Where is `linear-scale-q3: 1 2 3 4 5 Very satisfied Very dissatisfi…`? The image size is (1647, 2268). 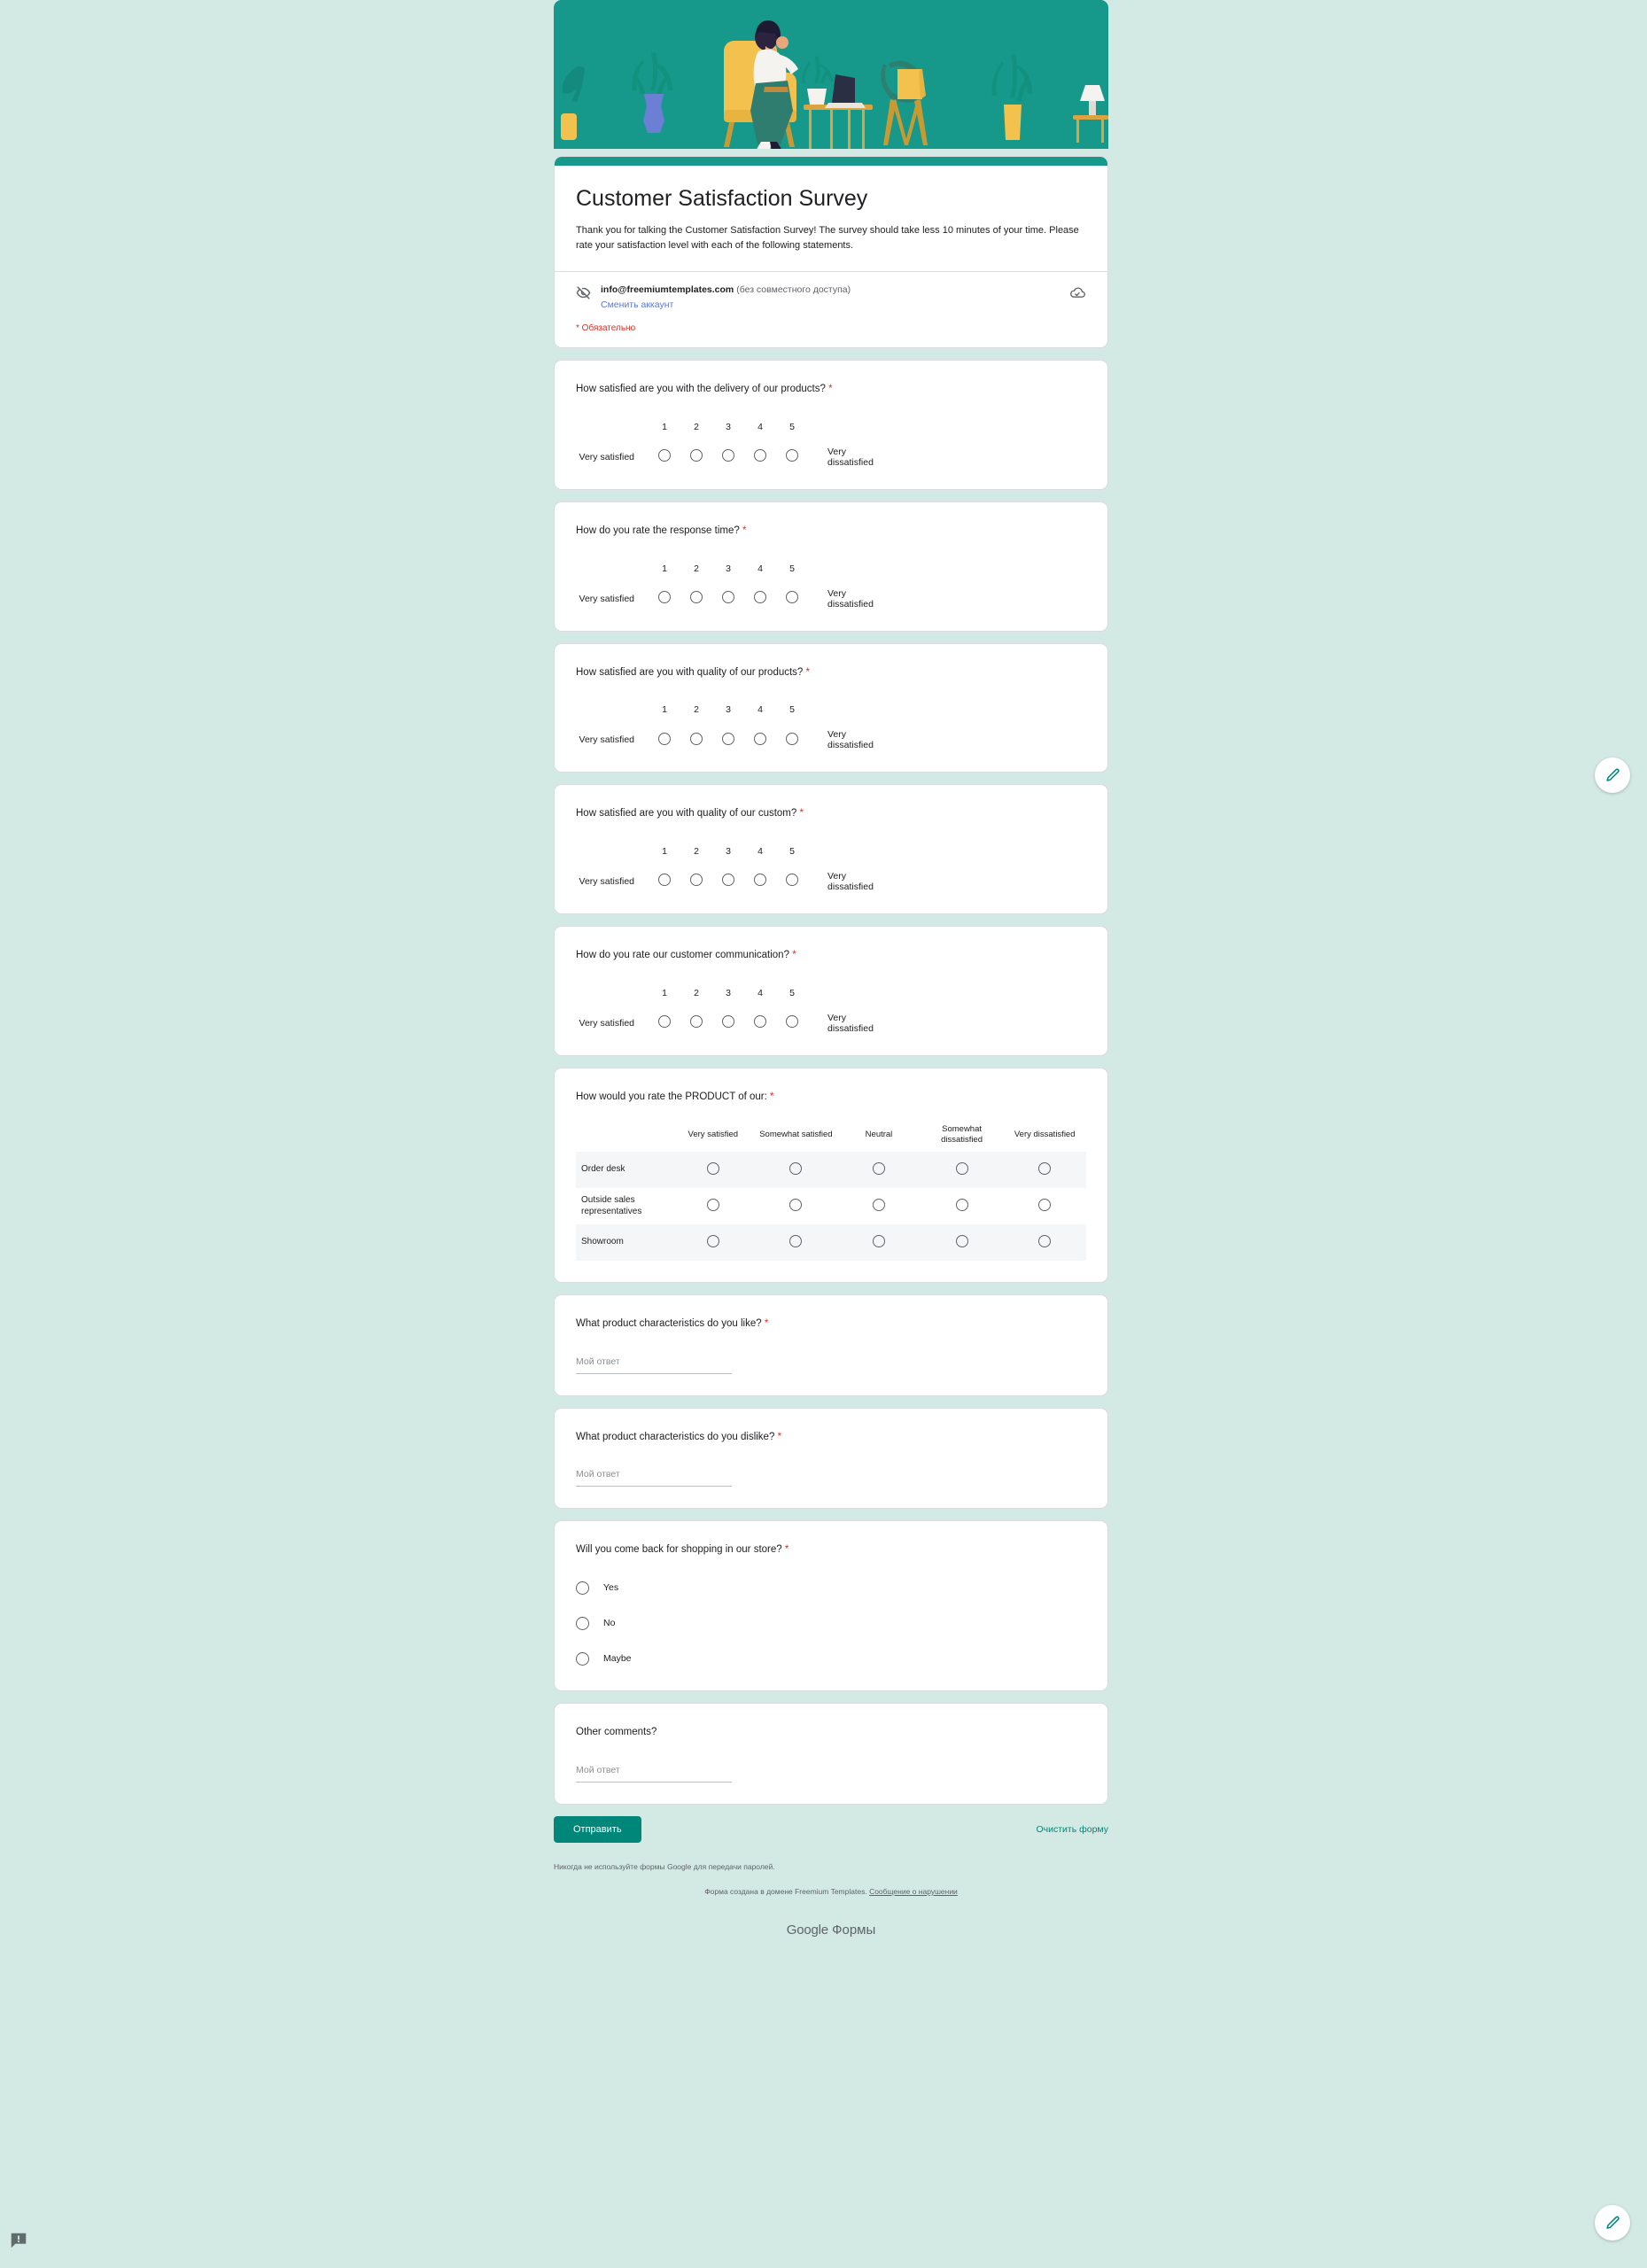
linear-scale-q3: 1 2 3 4 5 Very satisfied Very dissatisfi… is located at coordinates (831, 727).